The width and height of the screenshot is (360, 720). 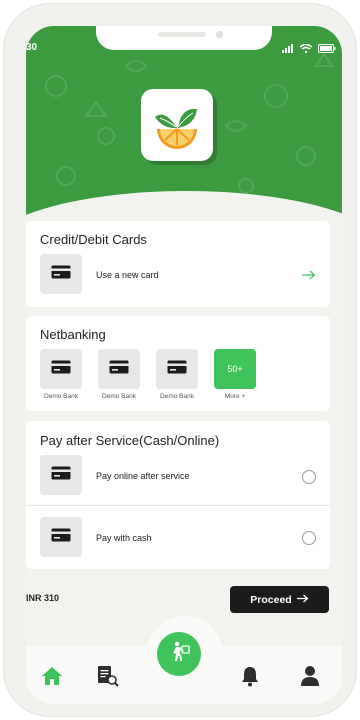 I want to click on proceed-button: Proceed, so click(x=279, y=599).